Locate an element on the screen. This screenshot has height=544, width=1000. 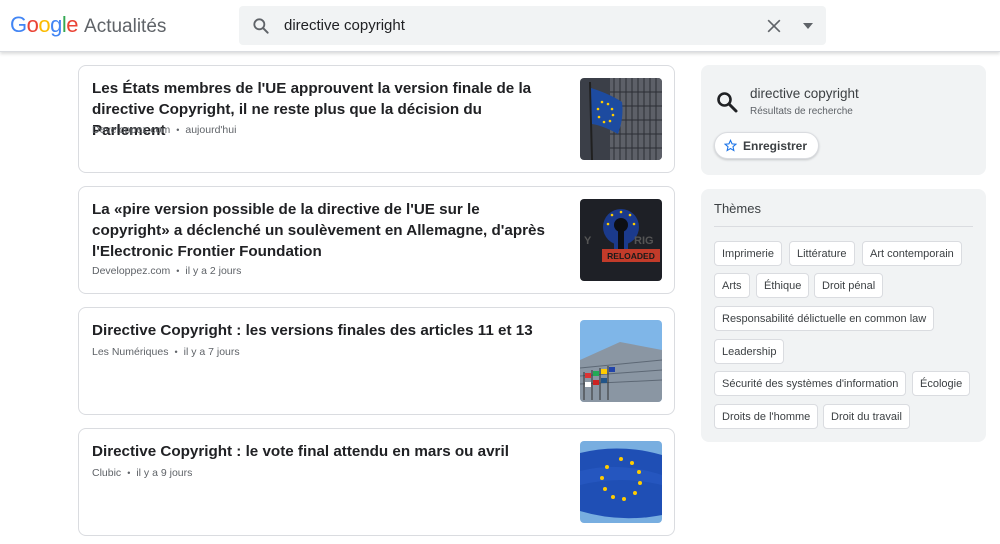
product-name: Actualités is located at coordinates (125, 26).